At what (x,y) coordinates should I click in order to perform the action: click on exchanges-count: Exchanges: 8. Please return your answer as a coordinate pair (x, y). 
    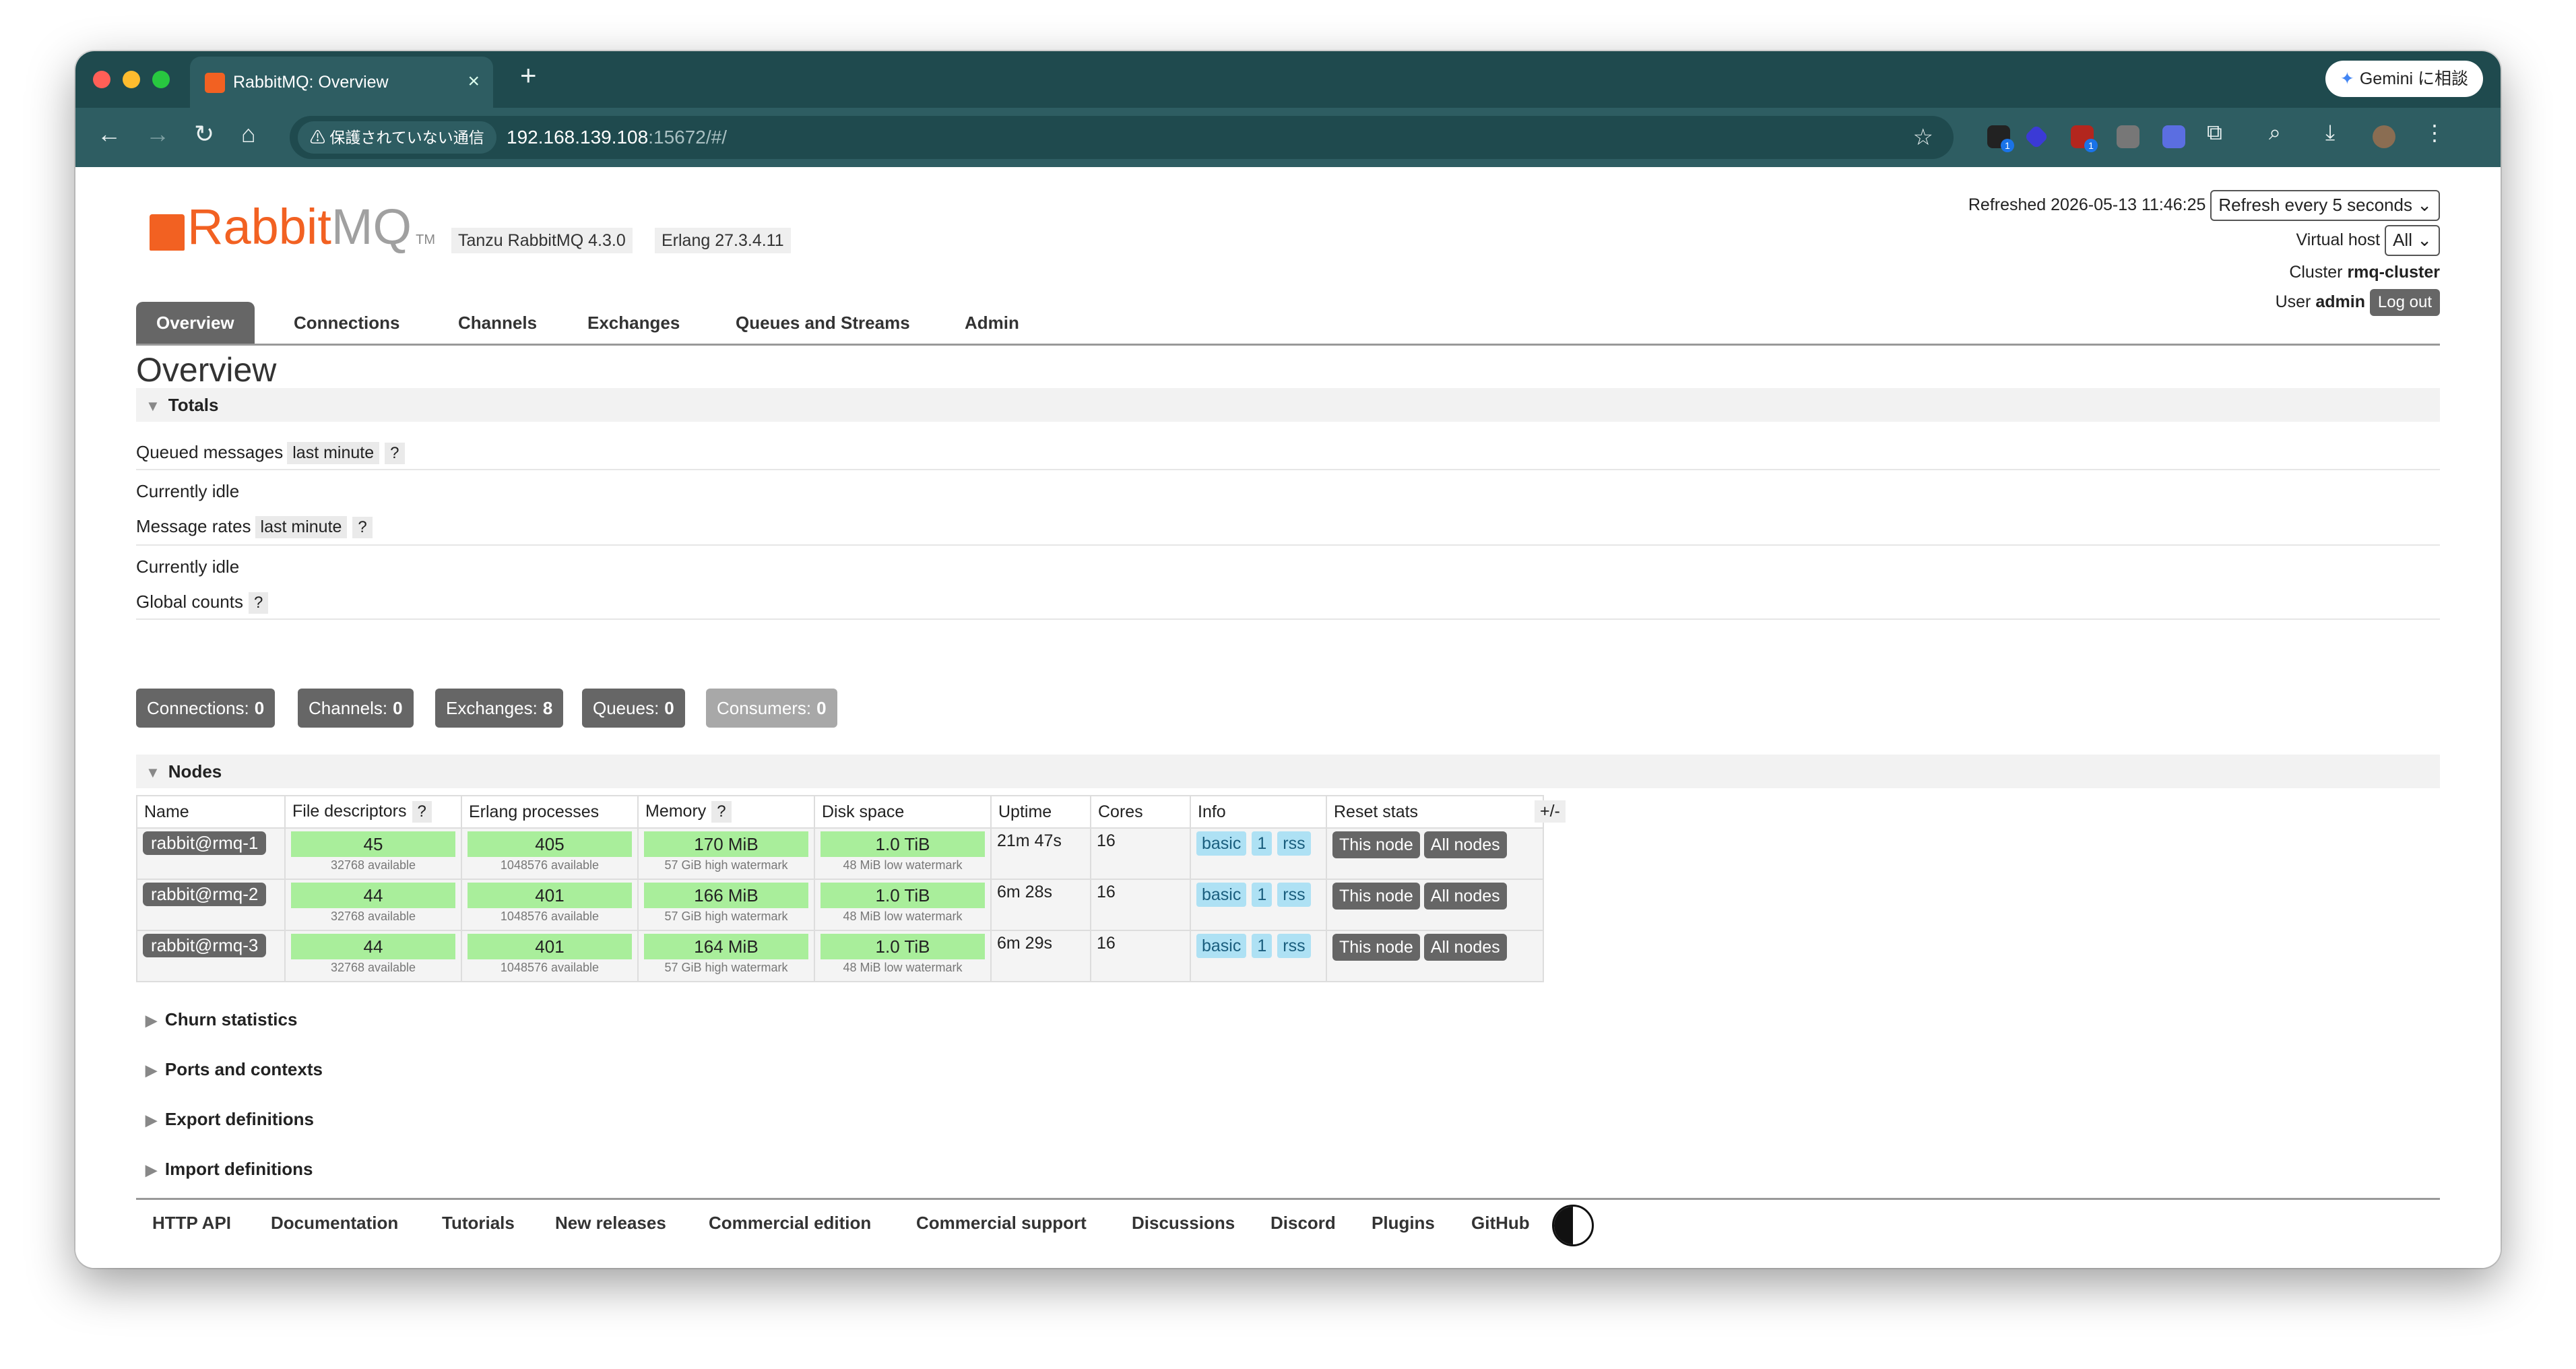
    Looking at the image, I should click on (500, 708).